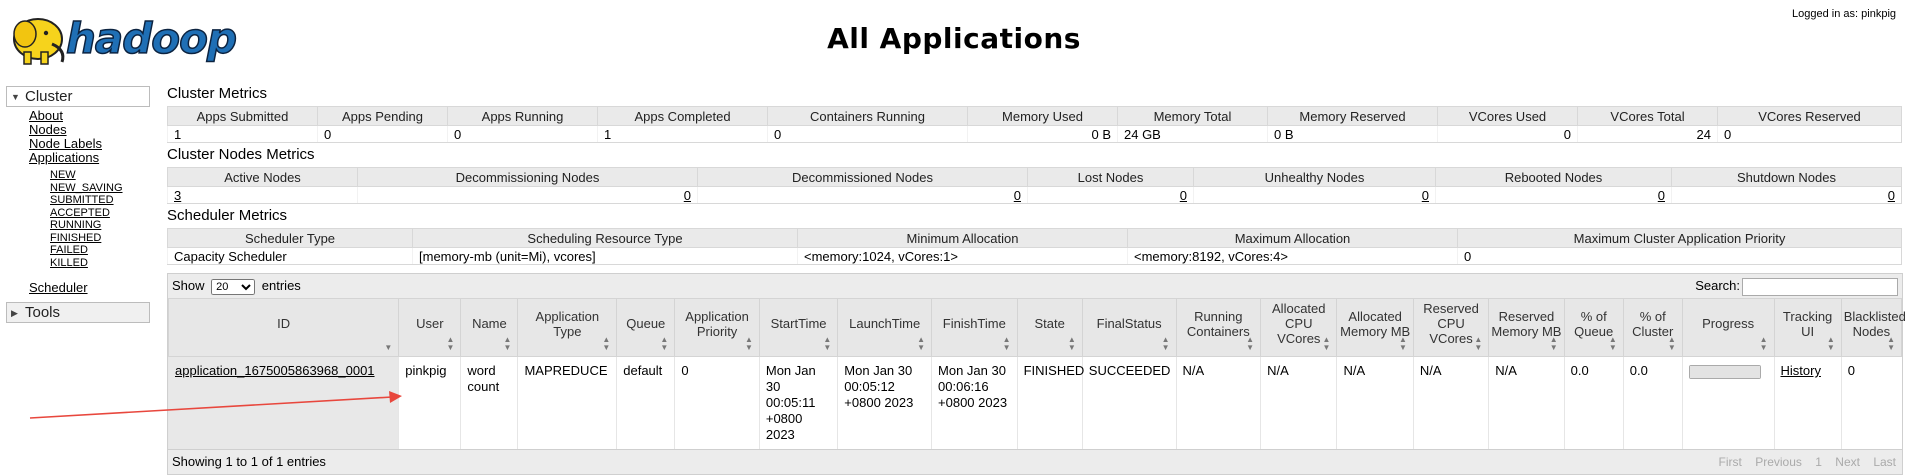 Image resolution: width=1908 pixels, height=475 pixels. Describe the element at coordinates (1820, 286) in the screenshot. I see `search-input` at that location.